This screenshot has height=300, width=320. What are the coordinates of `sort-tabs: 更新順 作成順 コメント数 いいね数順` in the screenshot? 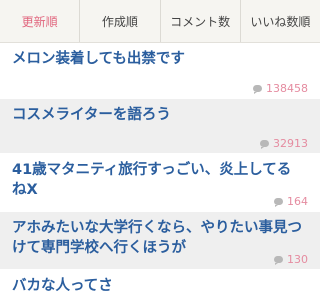 It's located at (160, 21).